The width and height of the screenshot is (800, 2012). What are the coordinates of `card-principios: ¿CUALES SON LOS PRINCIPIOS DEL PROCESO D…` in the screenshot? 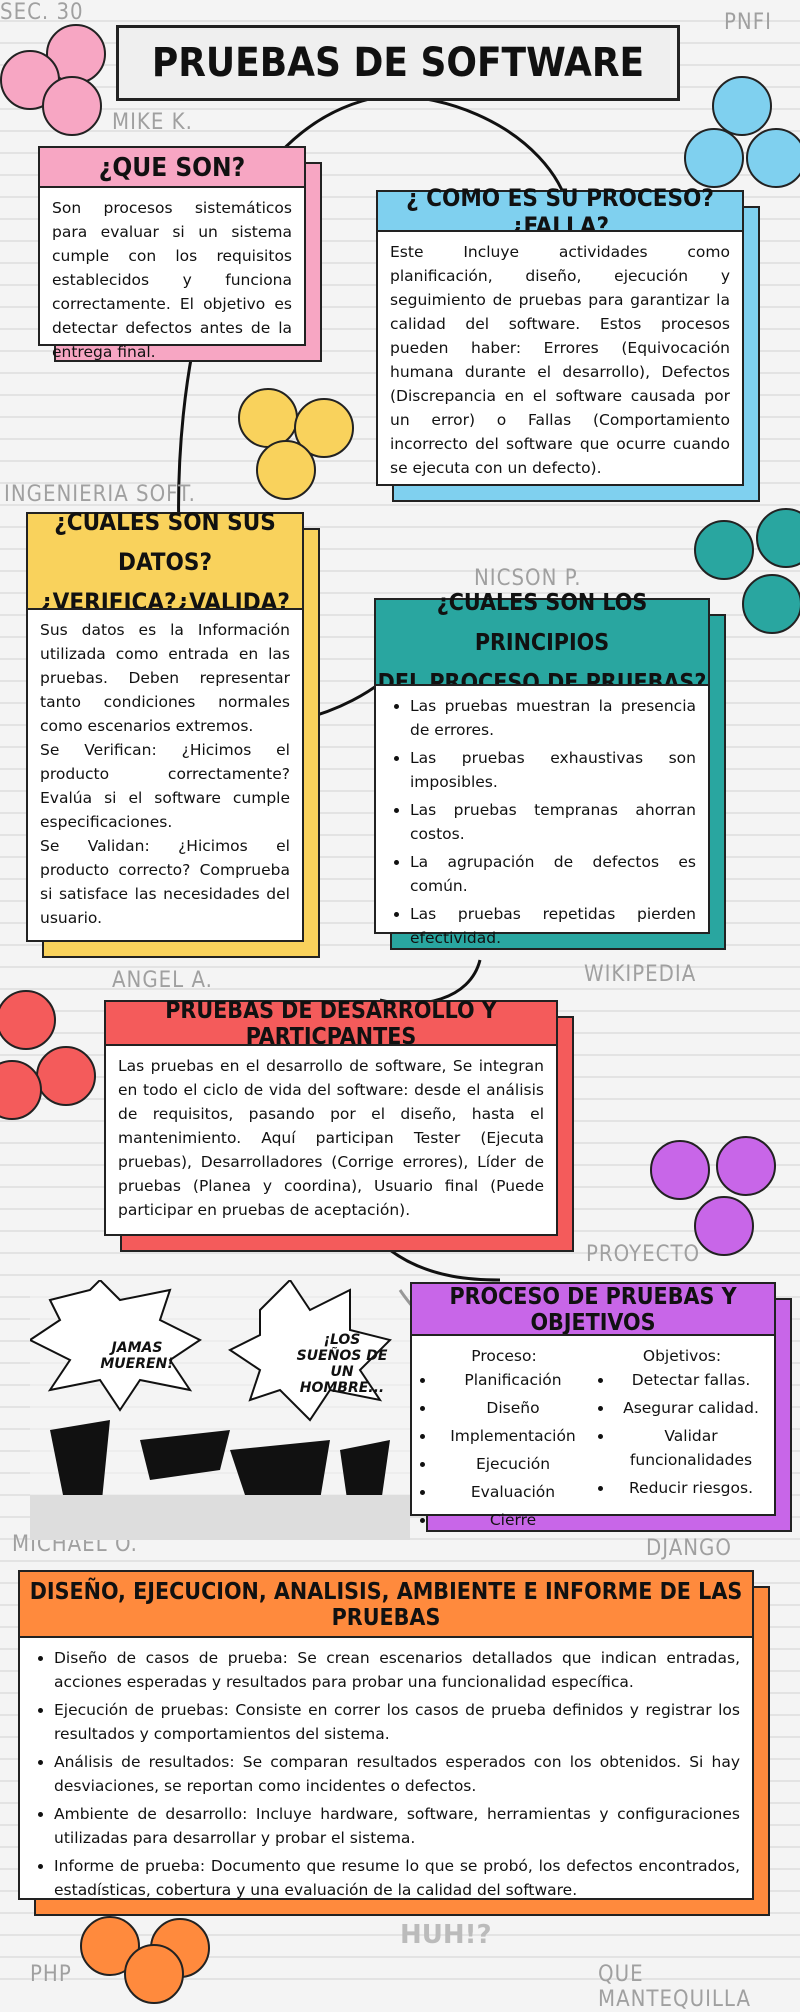 It's located at (550, 770).